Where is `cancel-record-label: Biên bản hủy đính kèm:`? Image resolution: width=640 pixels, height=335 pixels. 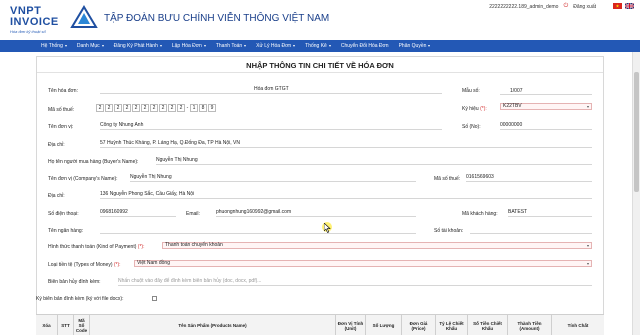 cancel-record-label: Biên bản hủy đính kèm: is located at coordinates (74, 282).